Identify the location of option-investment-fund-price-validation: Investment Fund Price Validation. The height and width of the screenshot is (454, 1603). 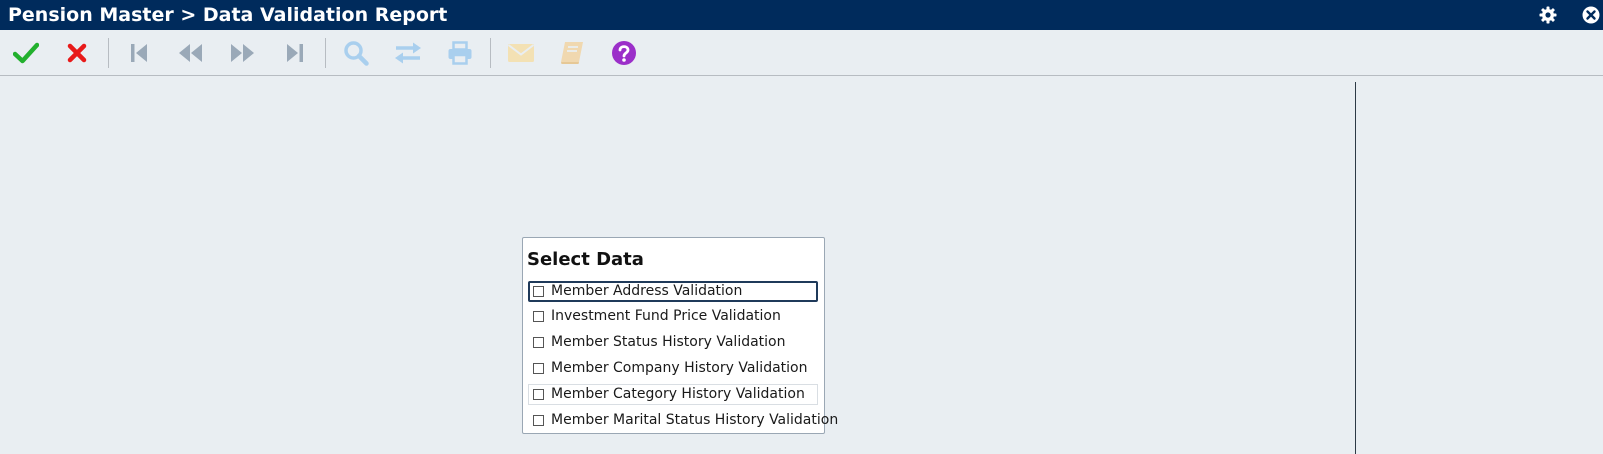
(673, 316).